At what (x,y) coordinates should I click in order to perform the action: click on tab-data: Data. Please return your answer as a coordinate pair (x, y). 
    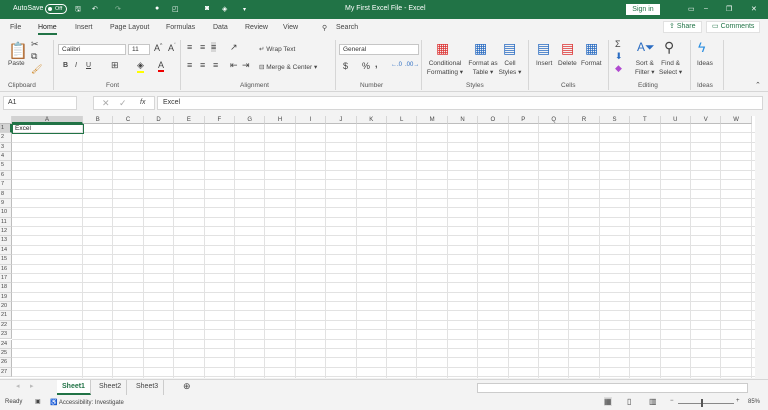
    Looking at the image, I should click on (220, 27).